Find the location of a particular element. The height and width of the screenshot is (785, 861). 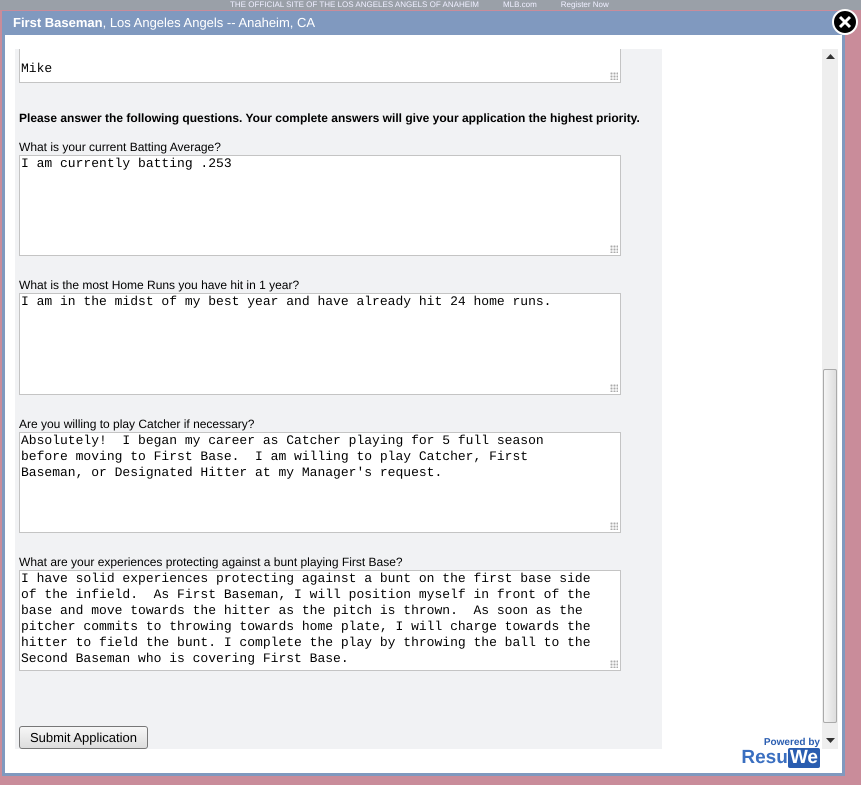

question-label: What is your current Batting Average? is located at coordinates (120, 147).